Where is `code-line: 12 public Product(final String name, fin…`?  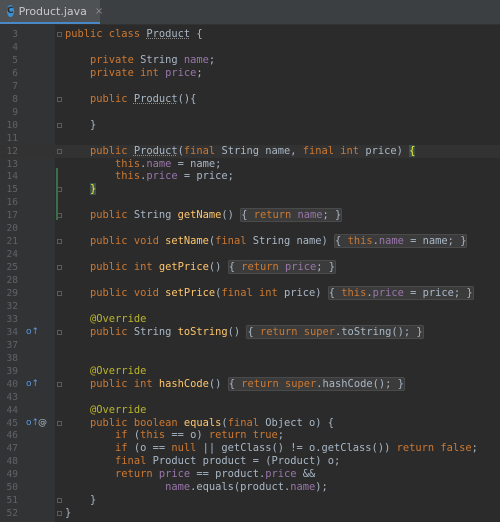
code-line: 12 public Product(final String name, fin… is located at coordinates (250, 151).